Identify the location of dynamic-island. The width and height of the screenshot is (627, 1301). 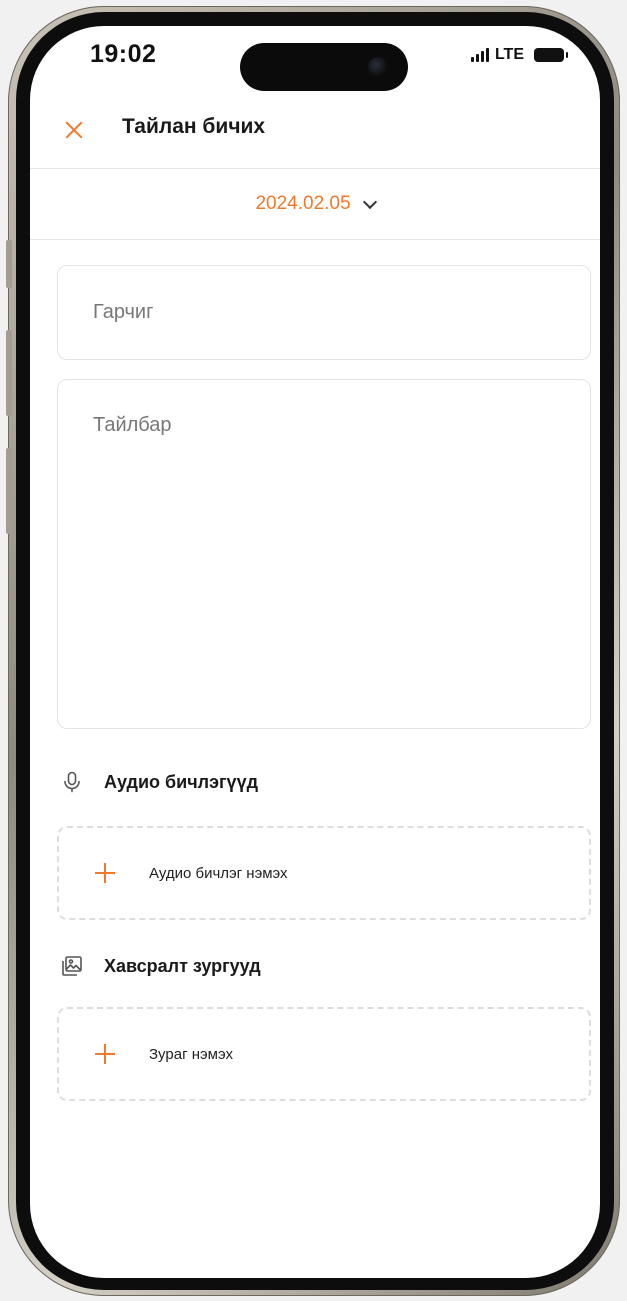
(324, 67).